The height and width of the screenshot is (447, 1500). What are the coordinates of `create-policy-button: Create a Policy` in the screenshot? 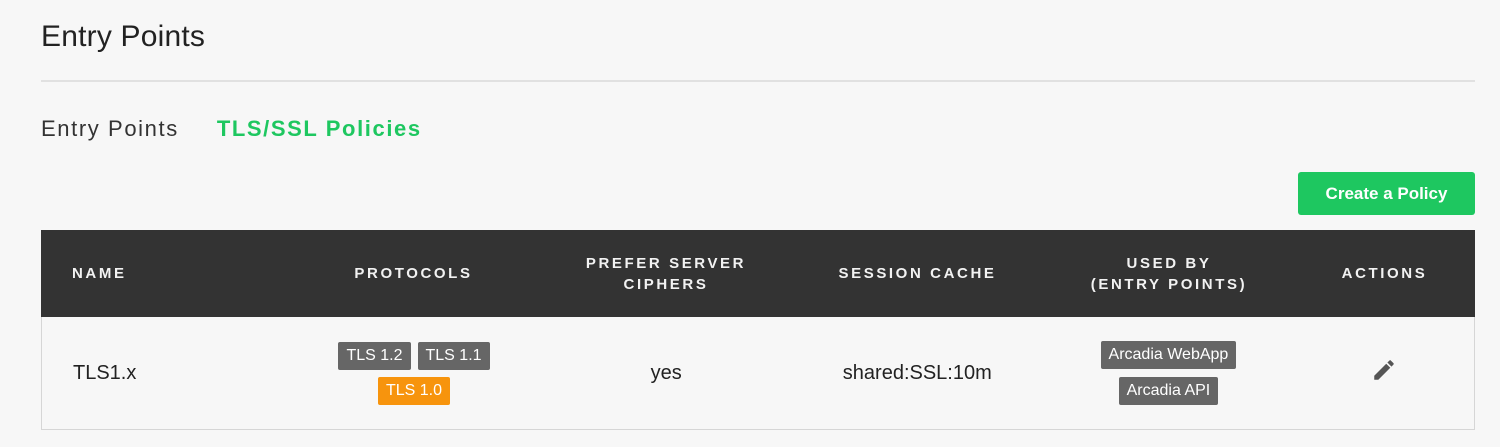 It's located at (1386, 193).